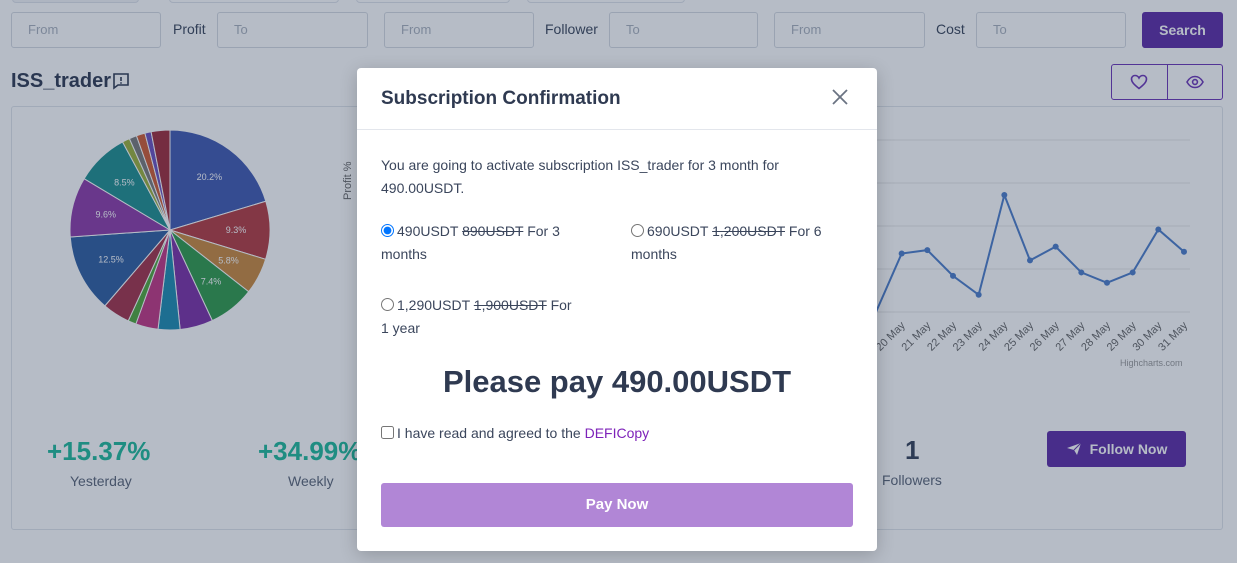  I want to click on close-icon, so click(840, 97).